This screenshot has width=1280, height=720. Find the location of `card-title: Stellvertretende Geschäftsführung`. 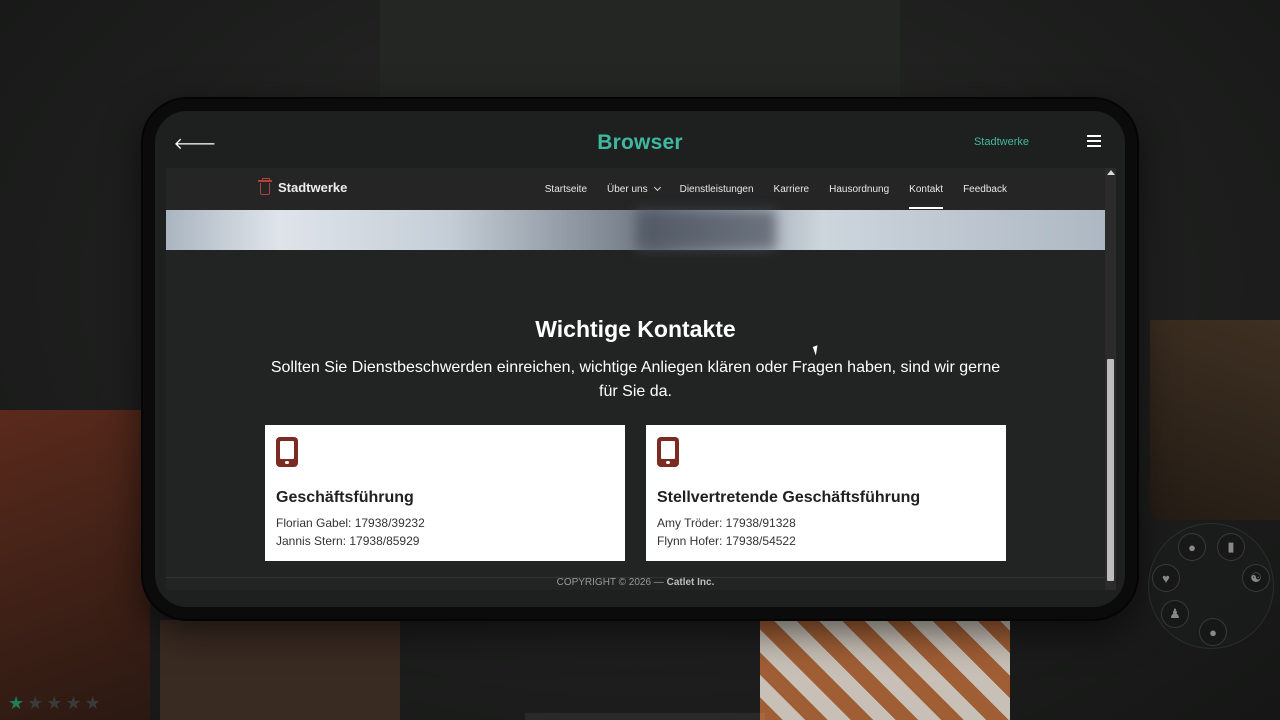

card-title: Stellvertretende Geschäftsführung is located at coordinates (789, 497).